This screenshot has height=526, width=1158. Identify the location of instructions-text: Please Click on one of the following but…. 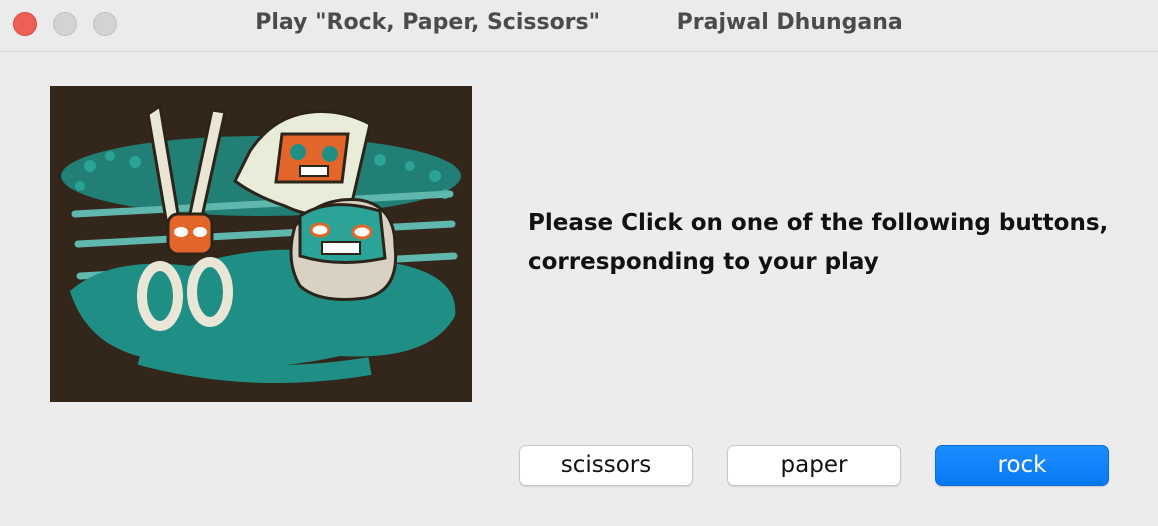
(833, 243).